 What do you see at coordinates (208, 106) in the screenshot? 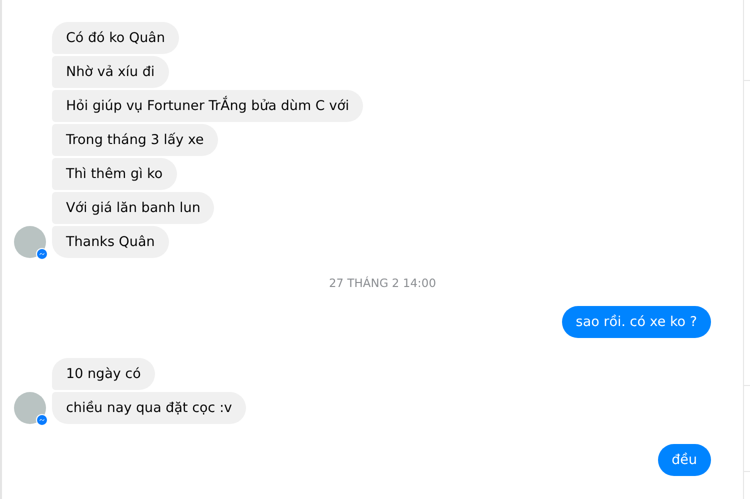
I see `received-message: Hỏi giúp vụ Fortuner TrẮng bửa dùm C với` at bounding box center [208, 106].